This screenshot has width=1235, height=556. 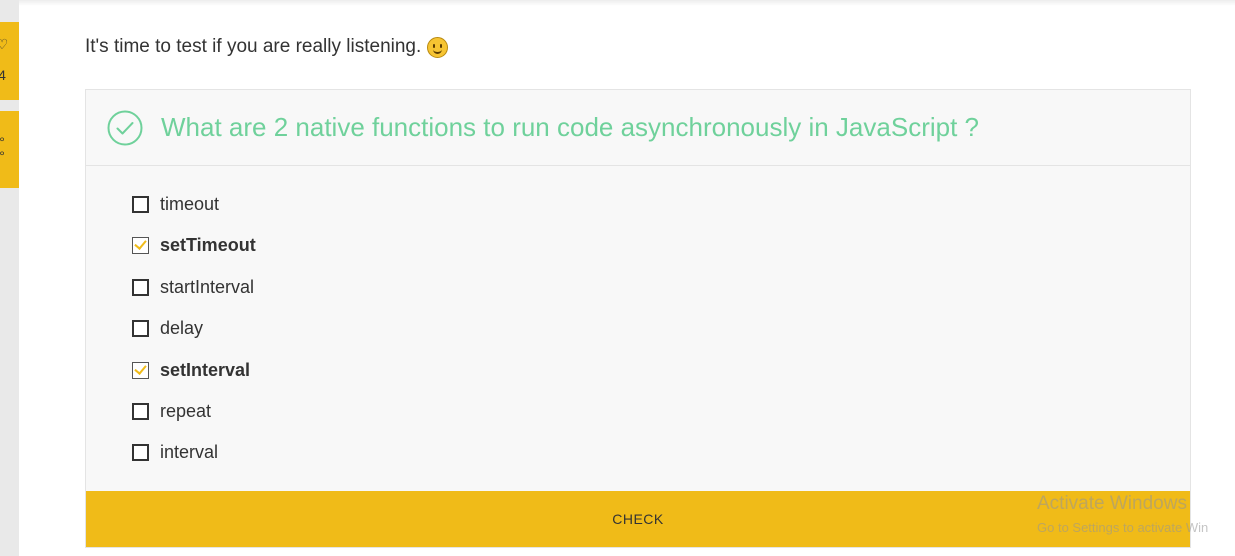 I want to click on option-startinterval: startInterval, so click(x=193, y=287).